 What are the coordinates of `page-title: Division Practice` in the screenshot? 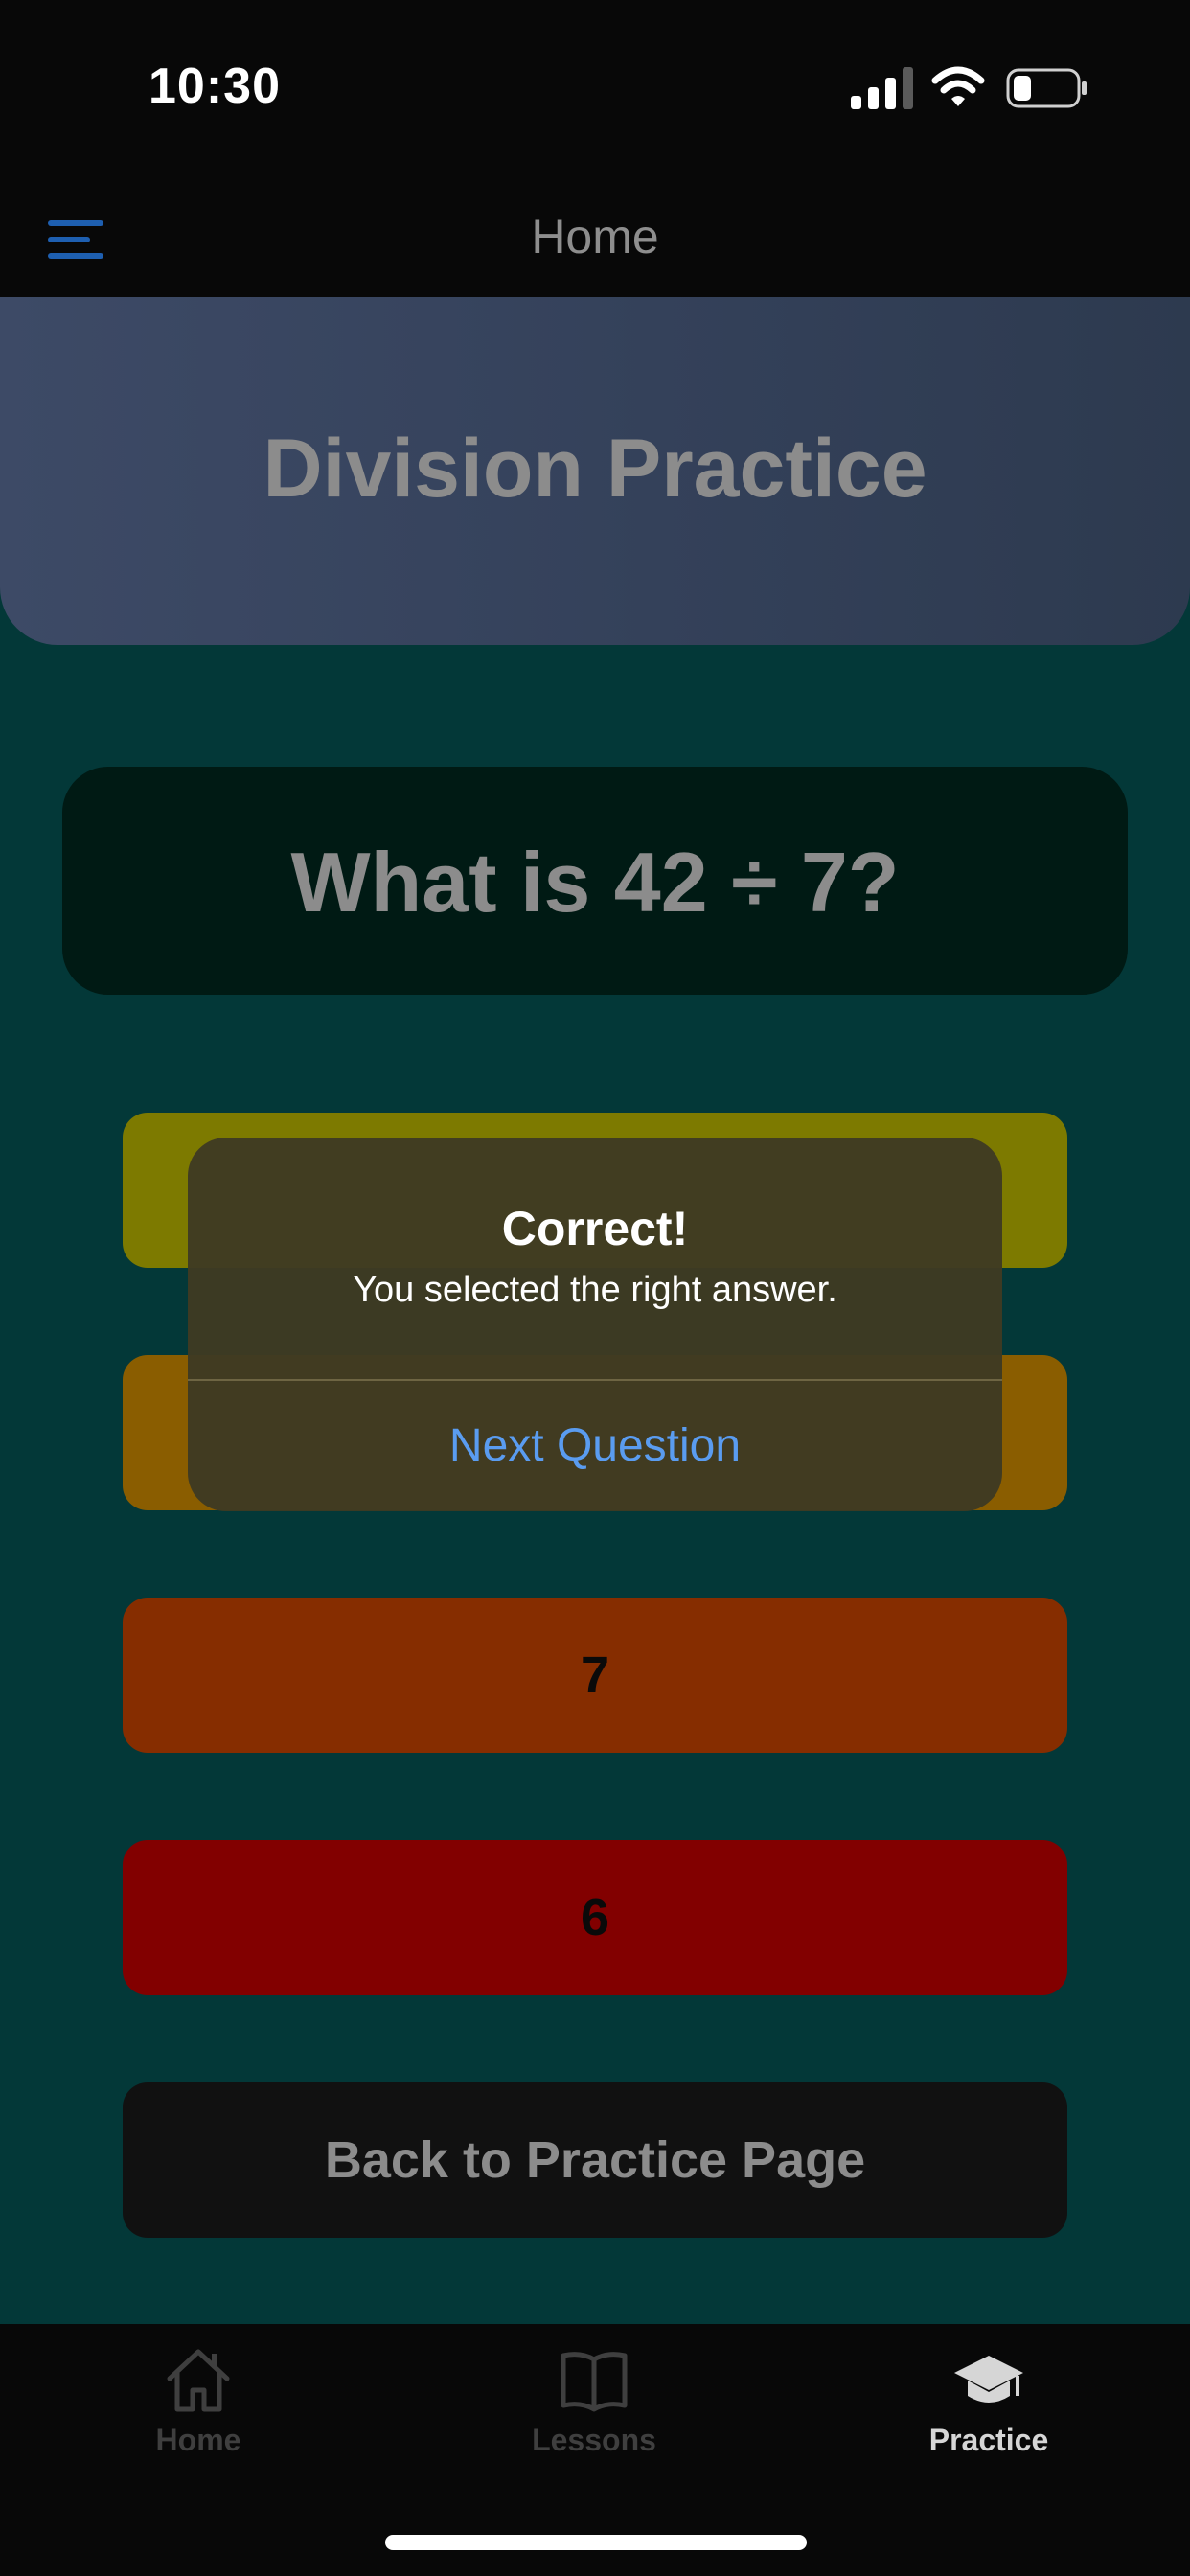 It's located at (595, 469).